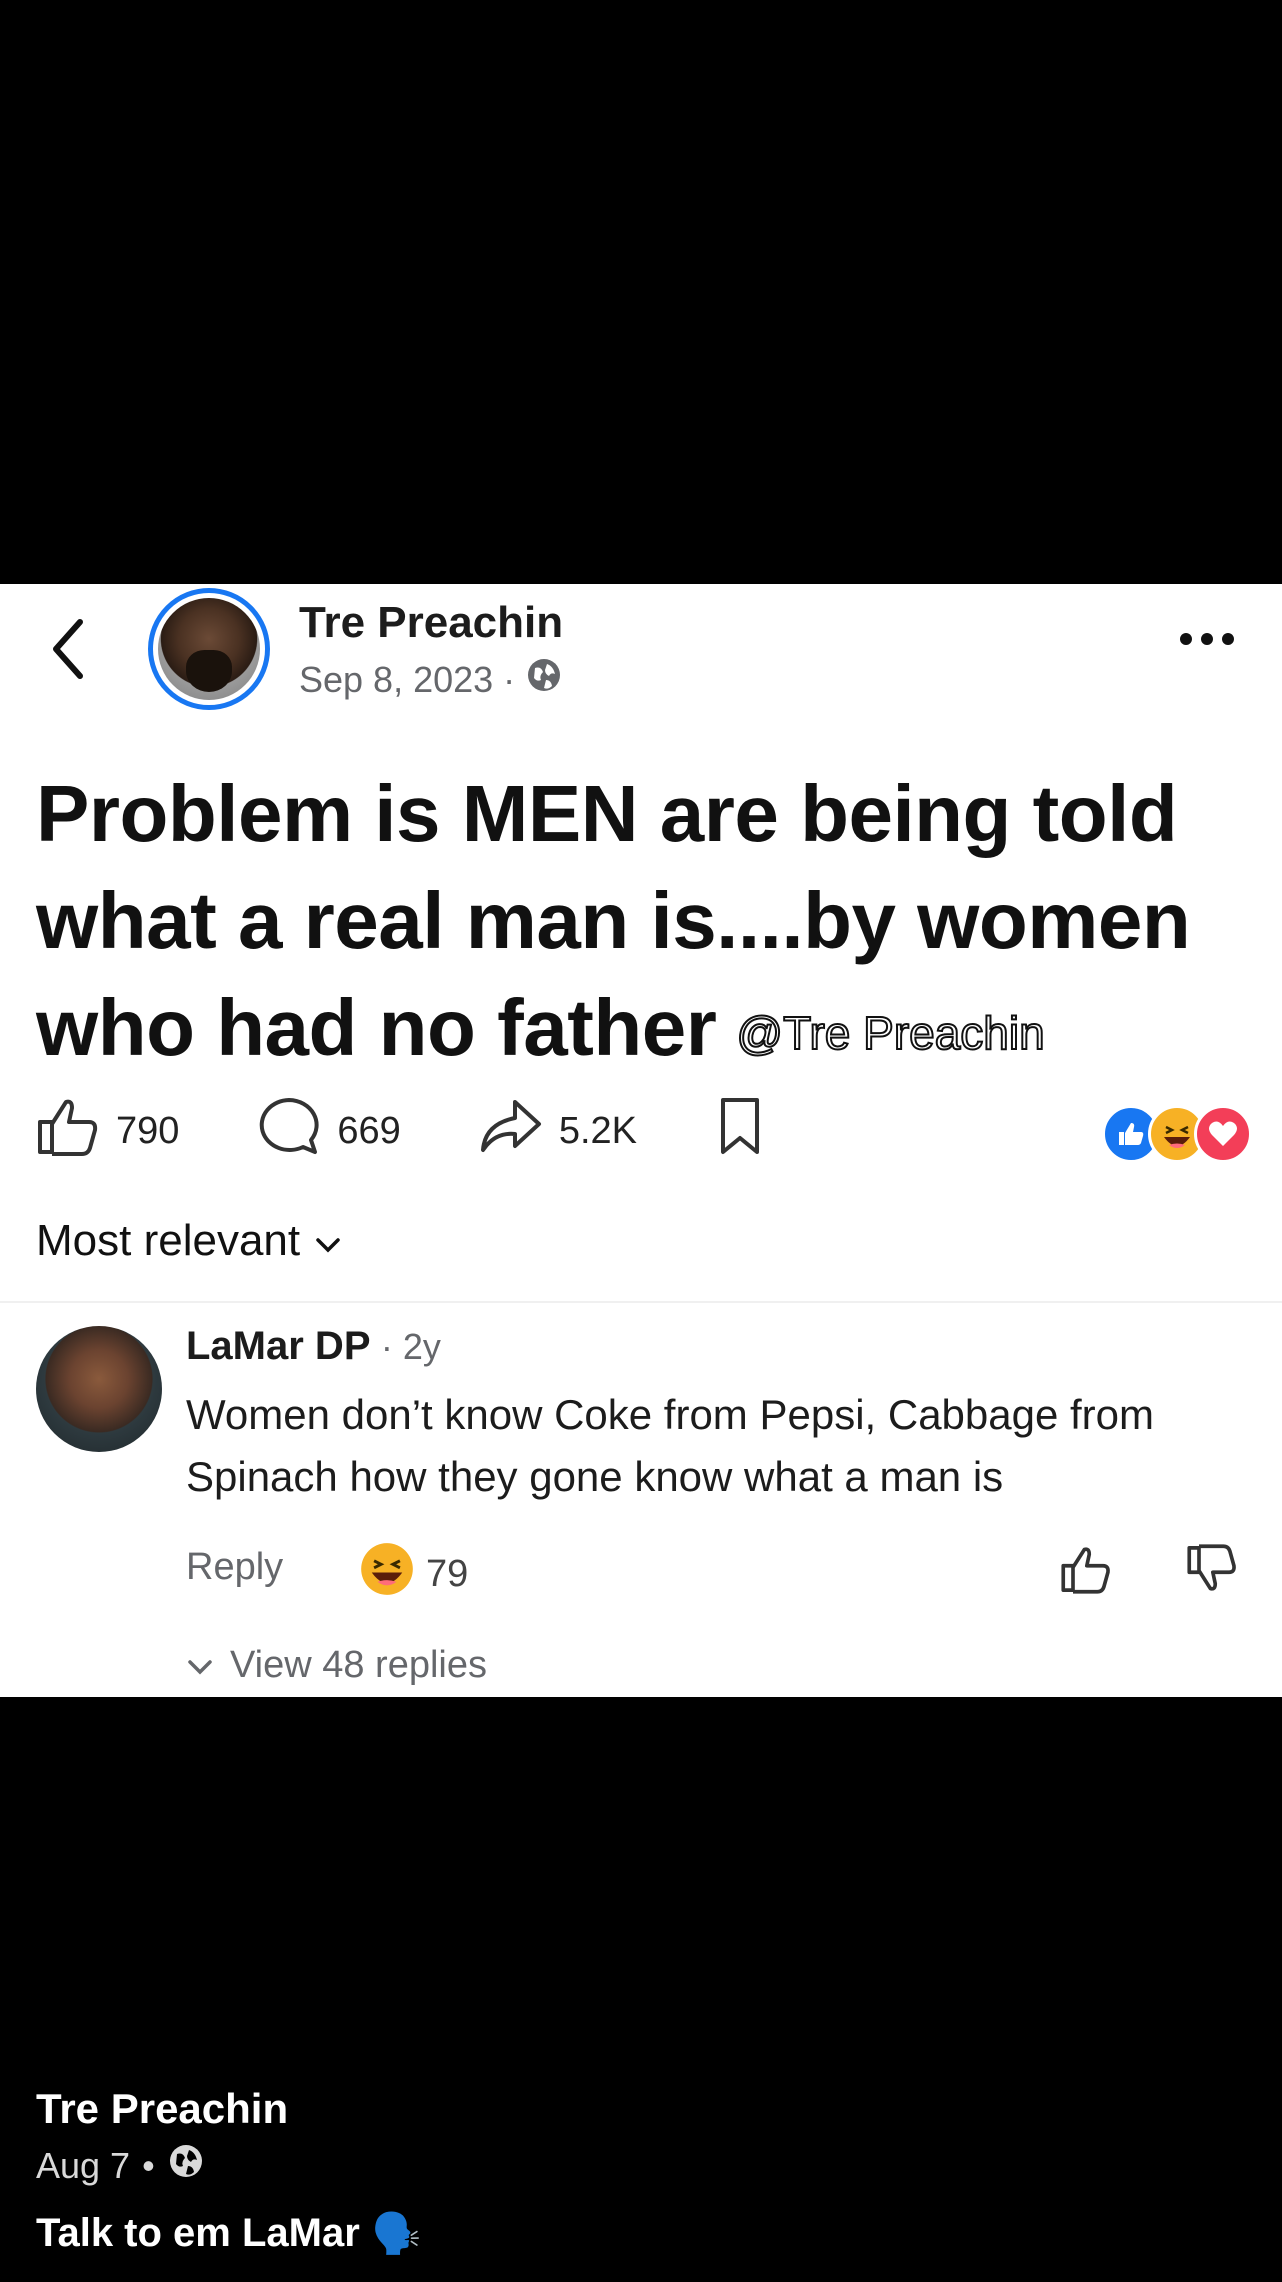 The height and width of the screenshot is (2282, 1282). Describe the element at coordinates (597, 1130) in the screenshot. I see `share-count: 5.2K` at that location.